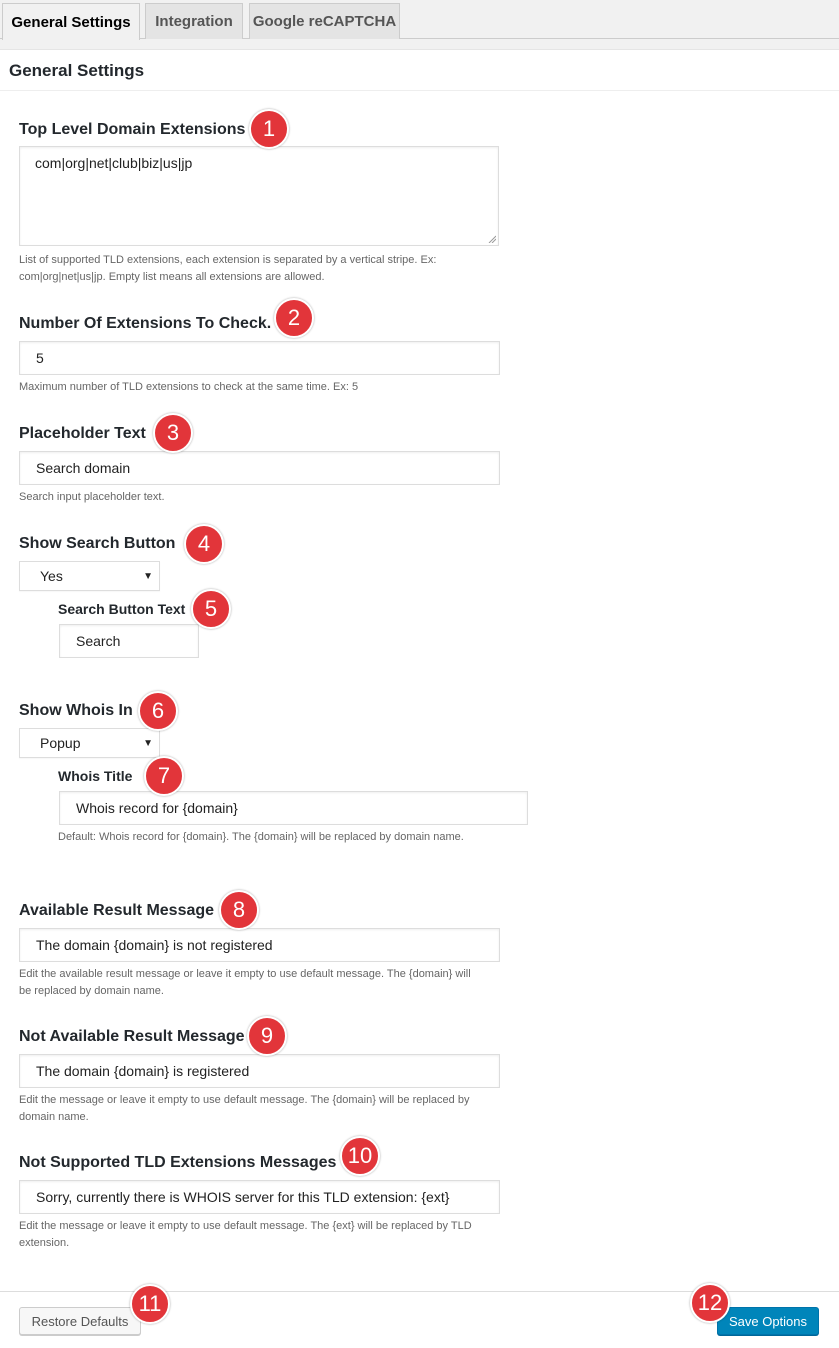 The image size is (839, 1348). Describe the element at coordinates (492, 239) in the screenshot. I see `resize-handle-icon` at that location.